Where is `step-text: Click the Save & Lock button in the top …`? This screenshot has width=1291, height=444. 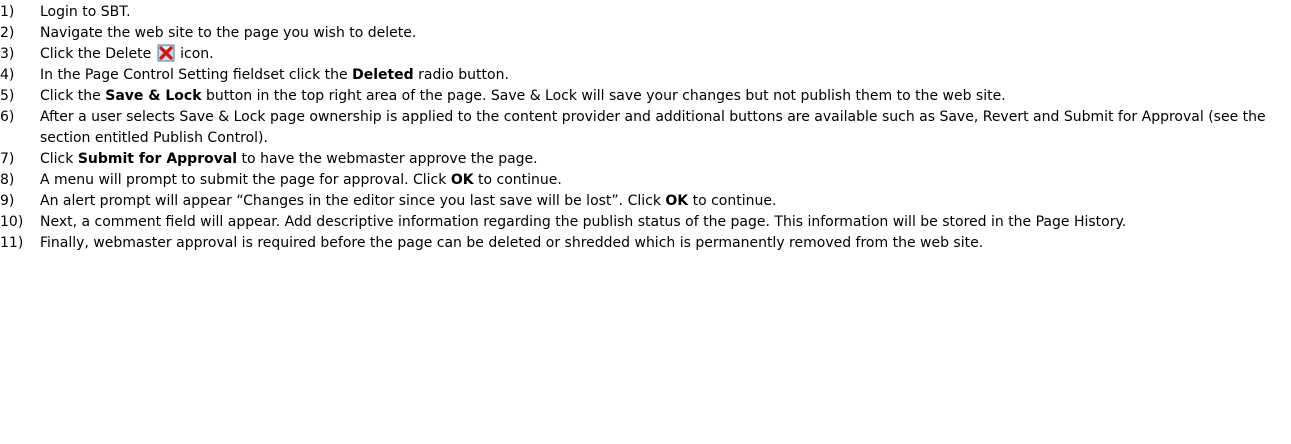 step-text: Click the Save & Lock button in the top … is located at coordinates (523, 96).